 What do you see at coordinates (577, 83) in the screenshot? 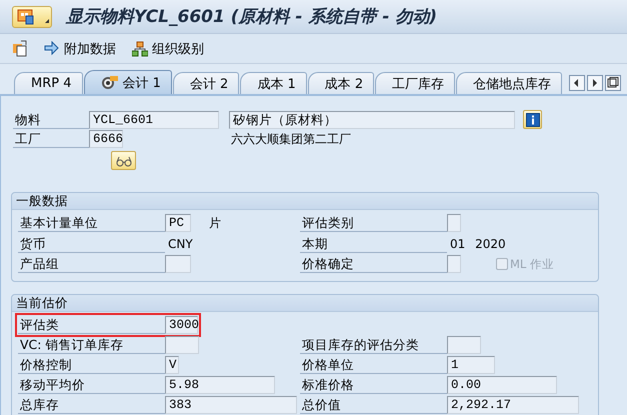
I see `scroll-left-button` at bounding box center [577, 83].